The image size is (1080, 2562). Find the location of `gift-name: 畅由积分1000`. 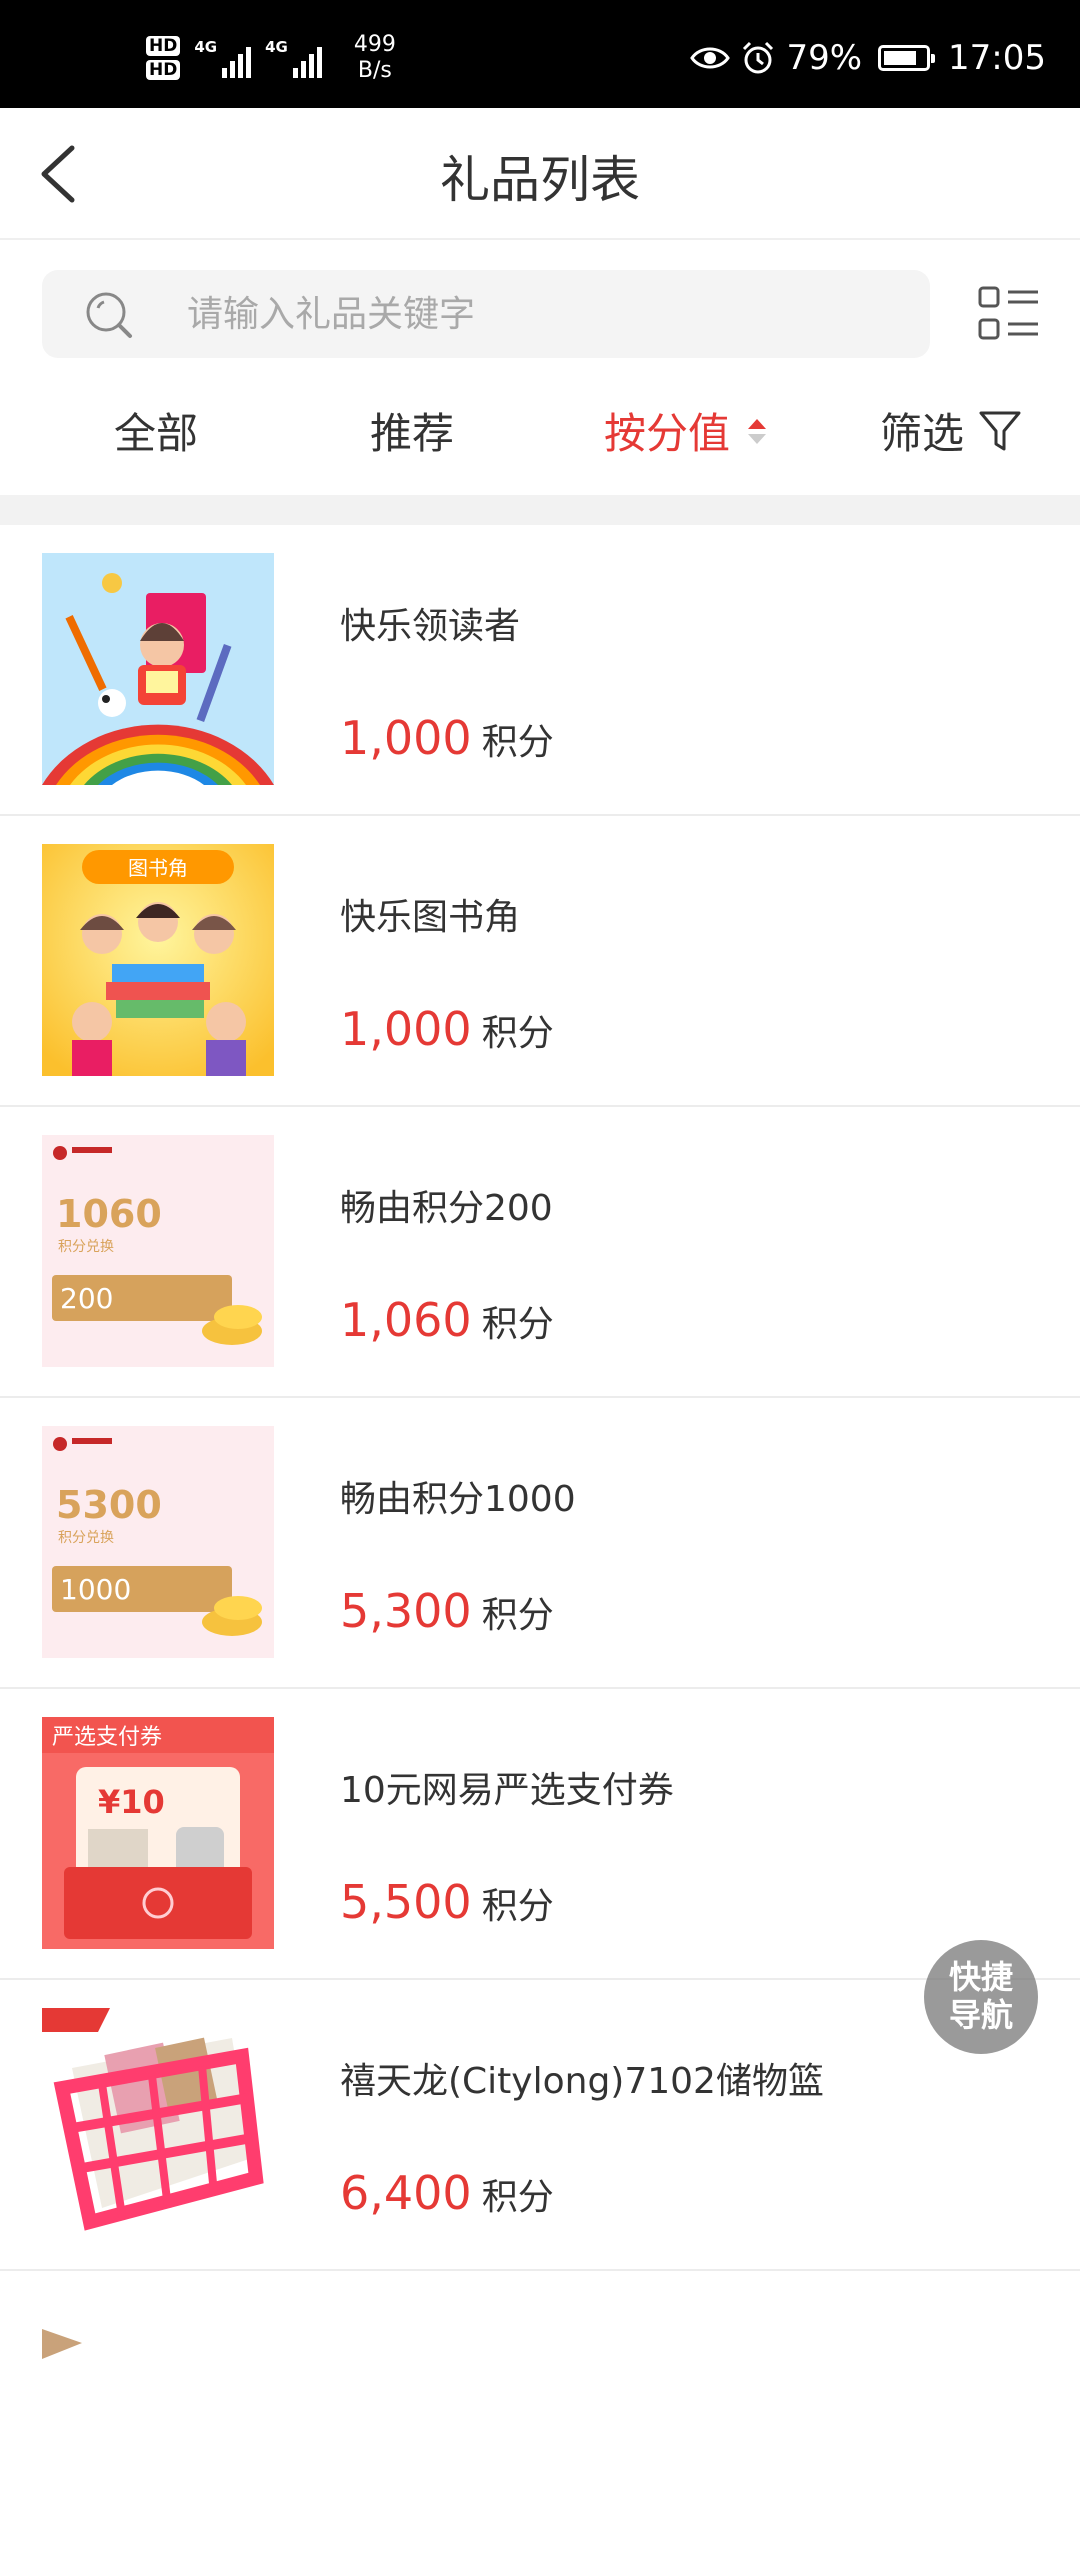

gift-name: 畅由积分1000 is located at coordinates (458, 1499).